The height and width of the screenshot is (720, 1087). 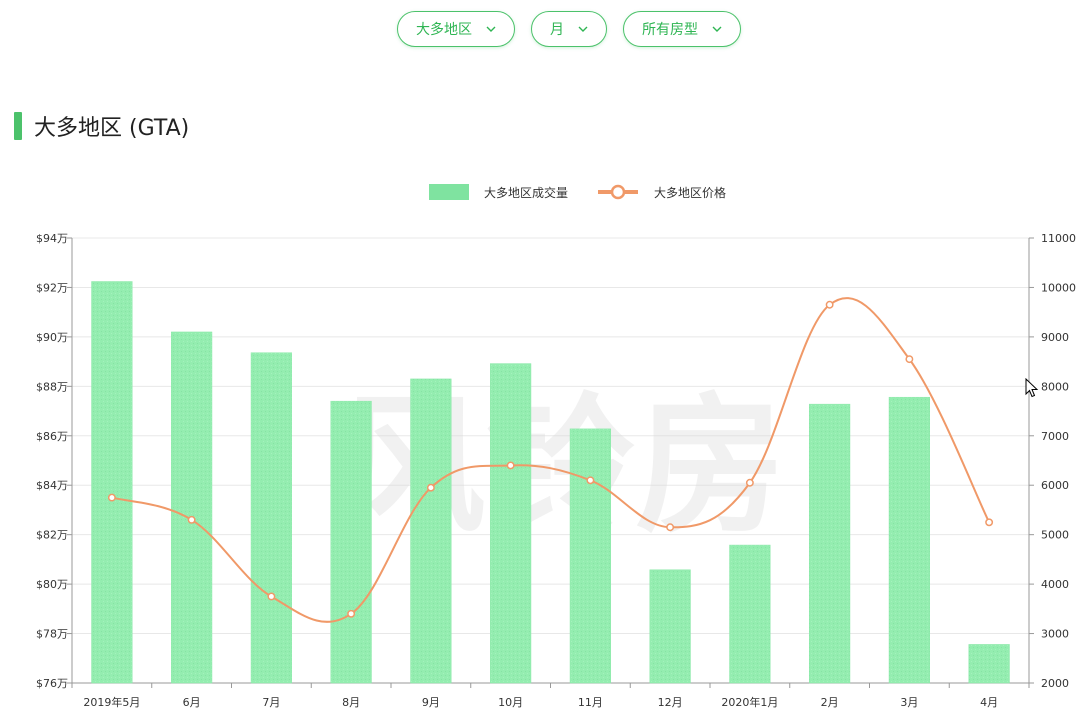 I want to click on x-tick-label: 9月, so click(x=431, y=702).